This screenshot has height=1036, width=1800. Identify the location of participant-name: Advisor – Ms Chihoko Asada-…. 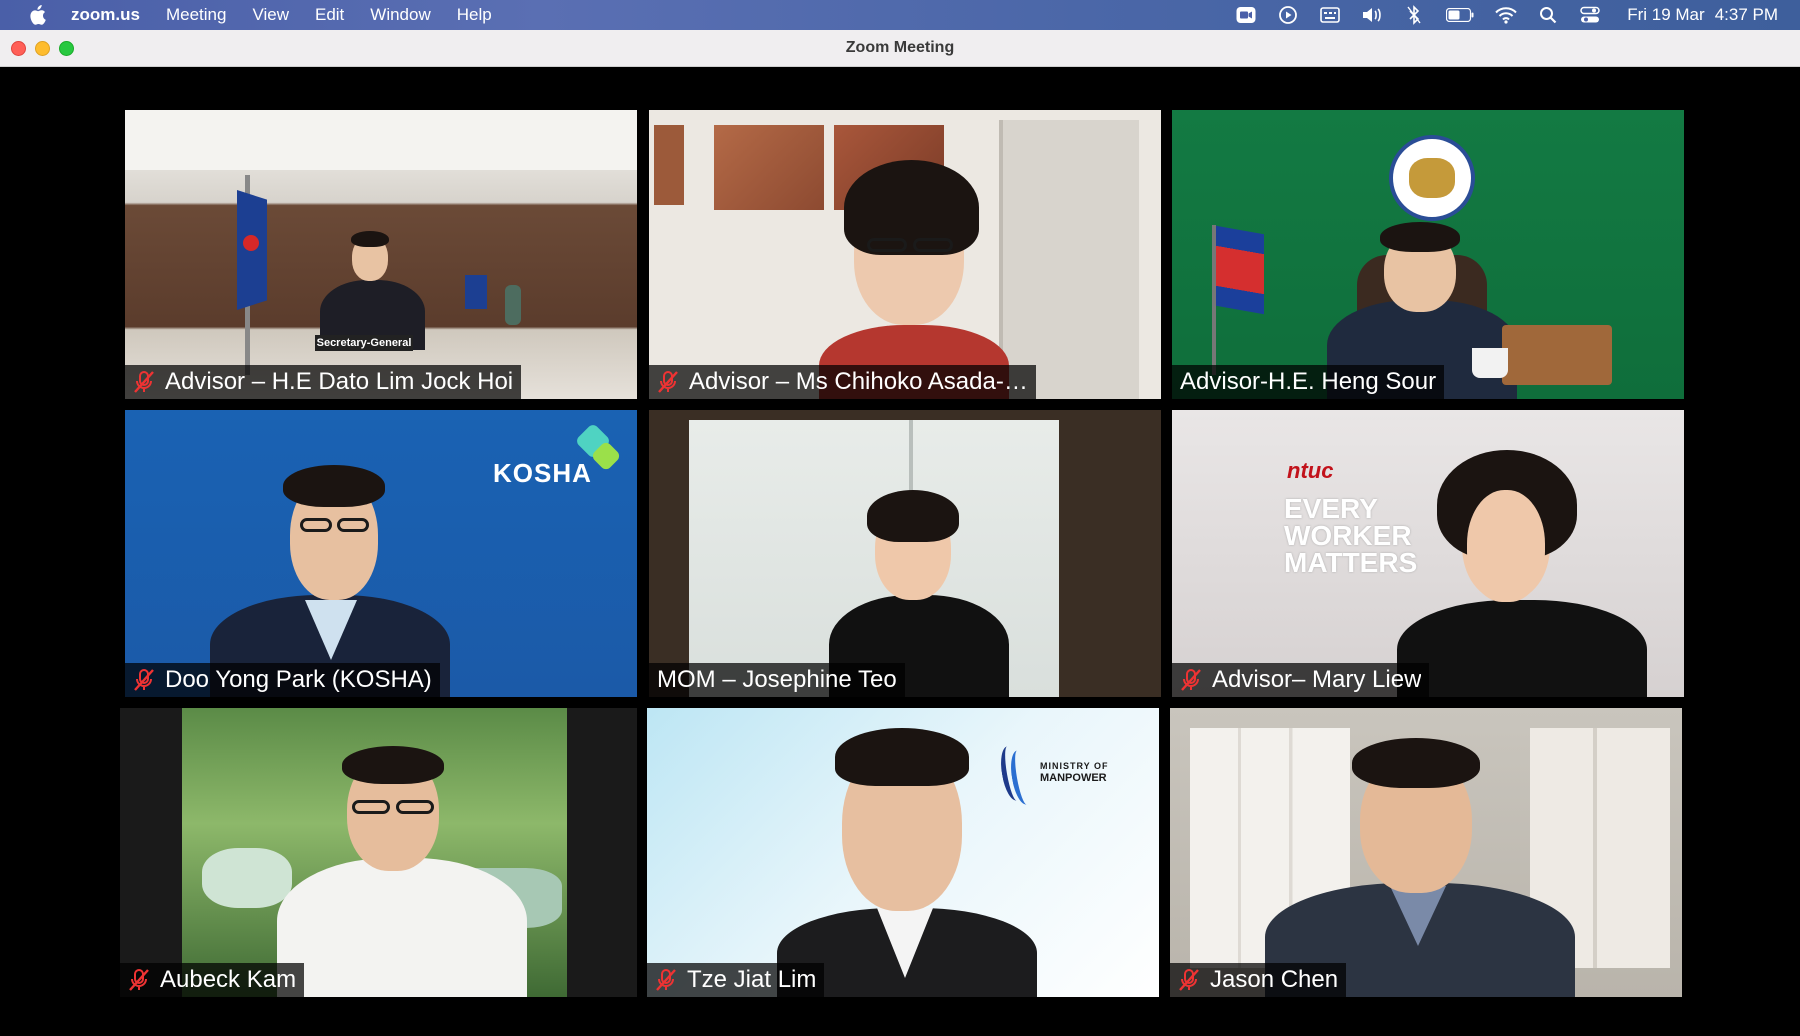
(858, 381).